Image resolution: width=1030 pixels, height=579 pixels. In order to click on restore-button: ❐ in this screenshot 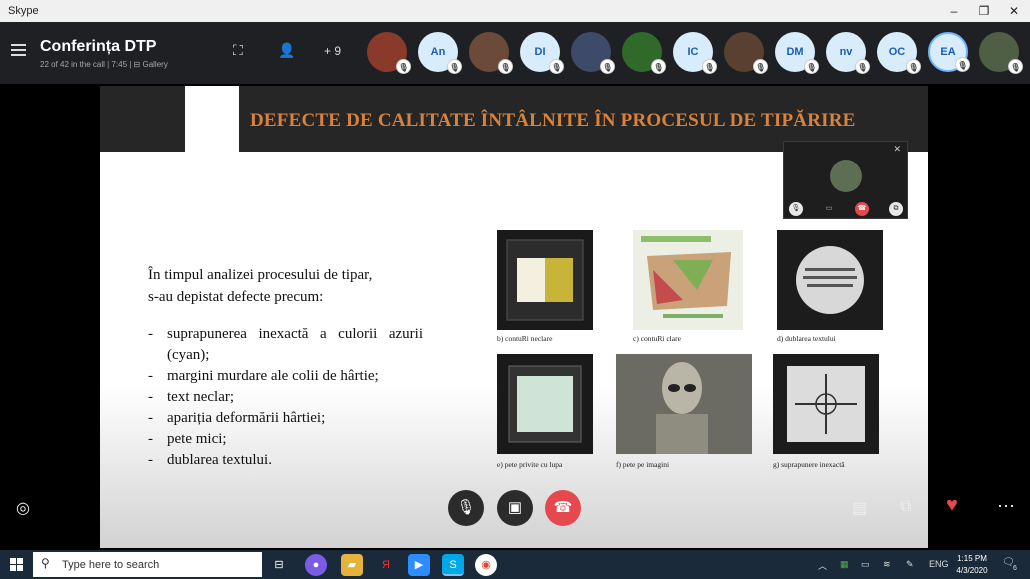, I will do `click(984, 11)`.